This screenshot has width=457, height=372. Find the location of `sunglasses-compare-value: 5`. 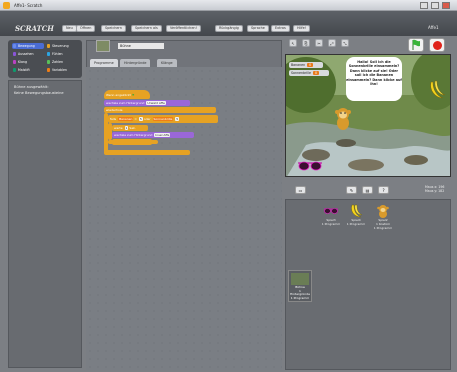

sunglasses-compare-value: 5 is located at coordinates (177, 119).